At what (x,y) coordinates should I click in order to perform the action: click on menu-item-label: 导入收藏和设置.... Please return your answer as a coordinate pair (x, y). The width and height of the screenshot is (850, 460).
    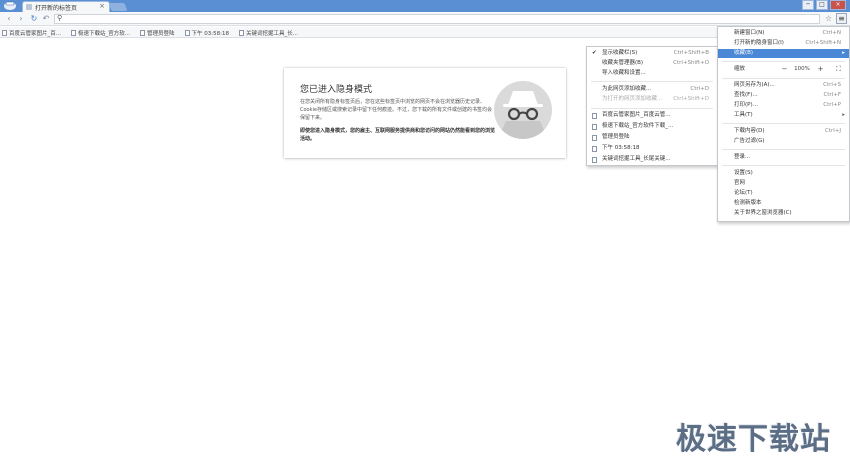
    Looking at the image, I should click on (624, 73).